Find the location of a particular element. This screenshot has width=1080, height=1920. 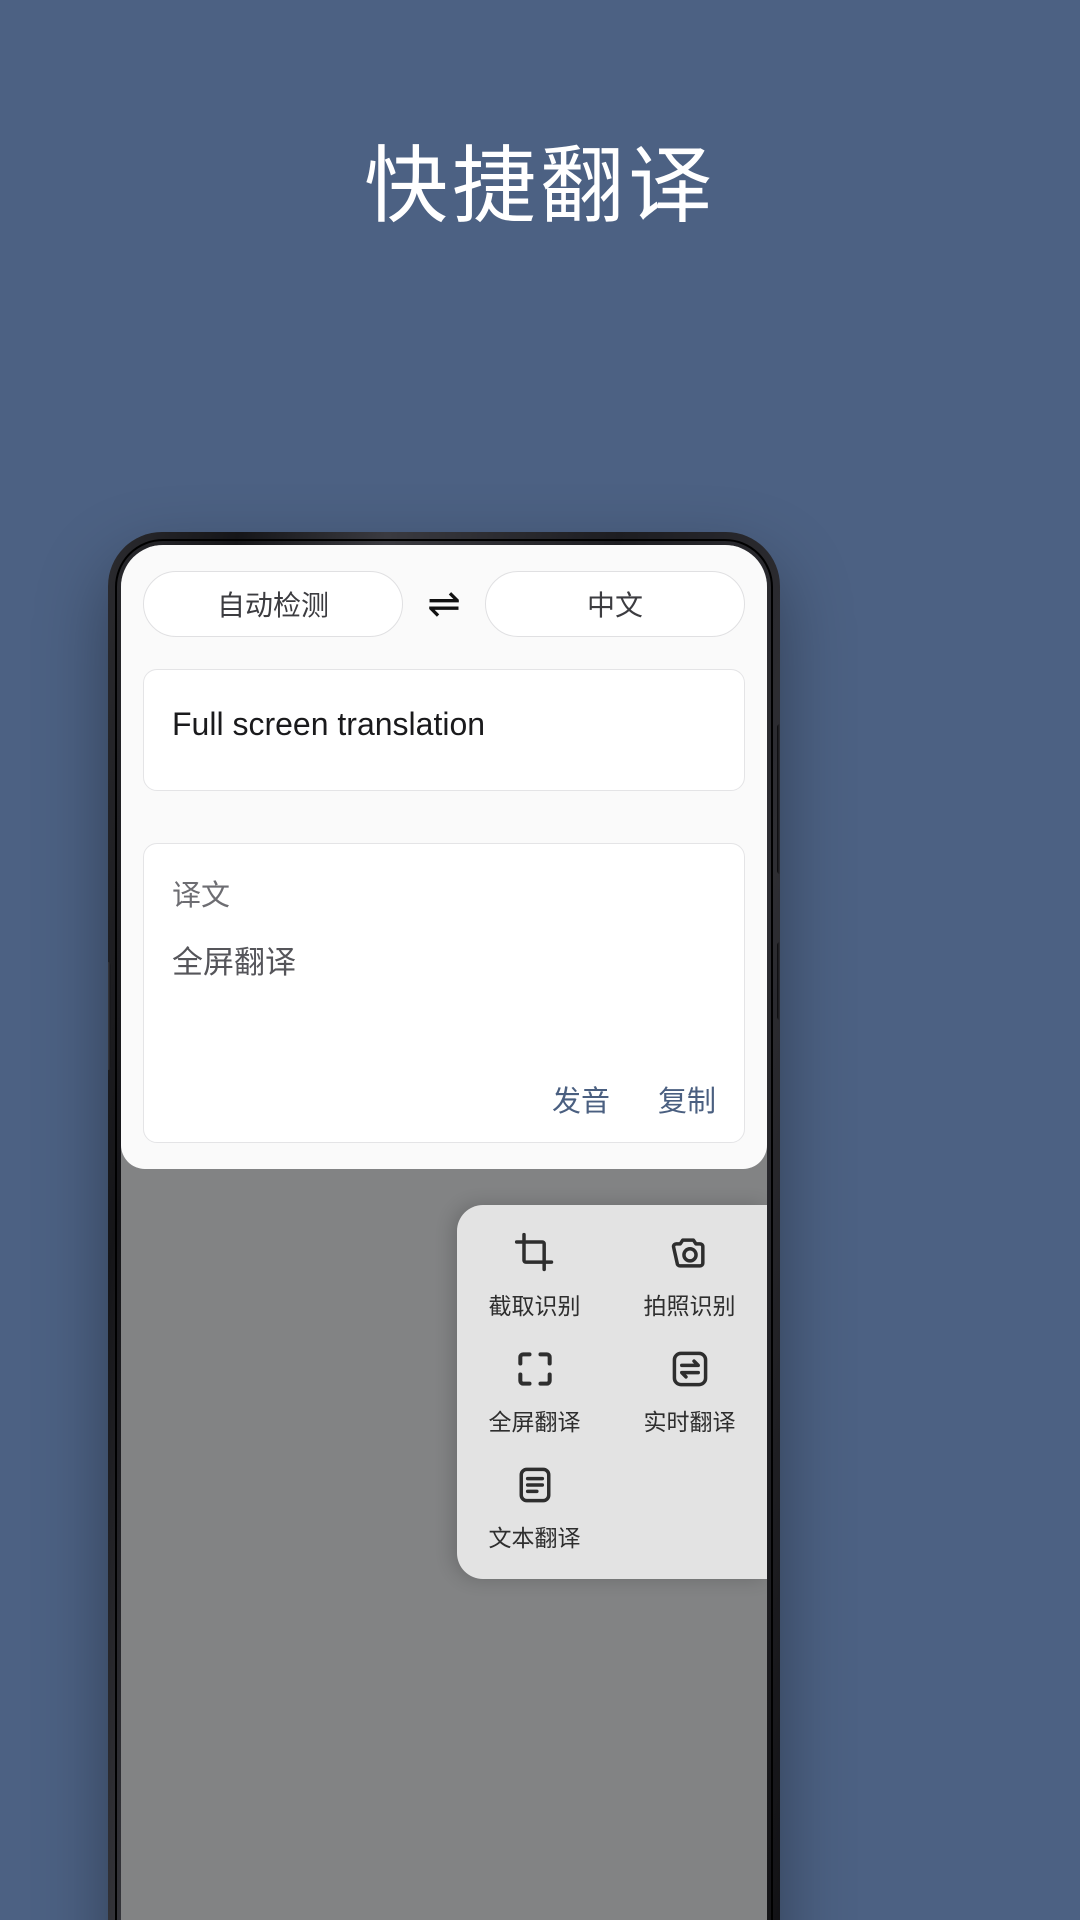

quick-action-label: 实时翻译 is located at coordinates (689, 1422).